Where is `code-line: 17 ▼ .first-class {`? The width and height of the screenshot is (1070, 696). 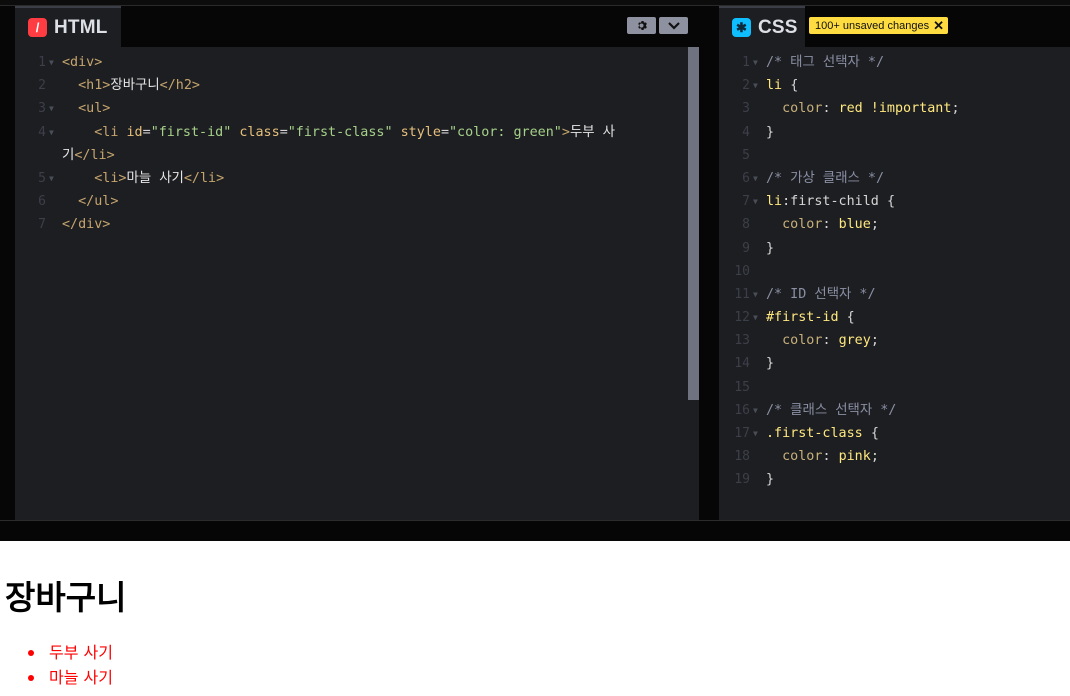 code-line: 17 ▼ .first-class { is located at coordinates (806, 433).